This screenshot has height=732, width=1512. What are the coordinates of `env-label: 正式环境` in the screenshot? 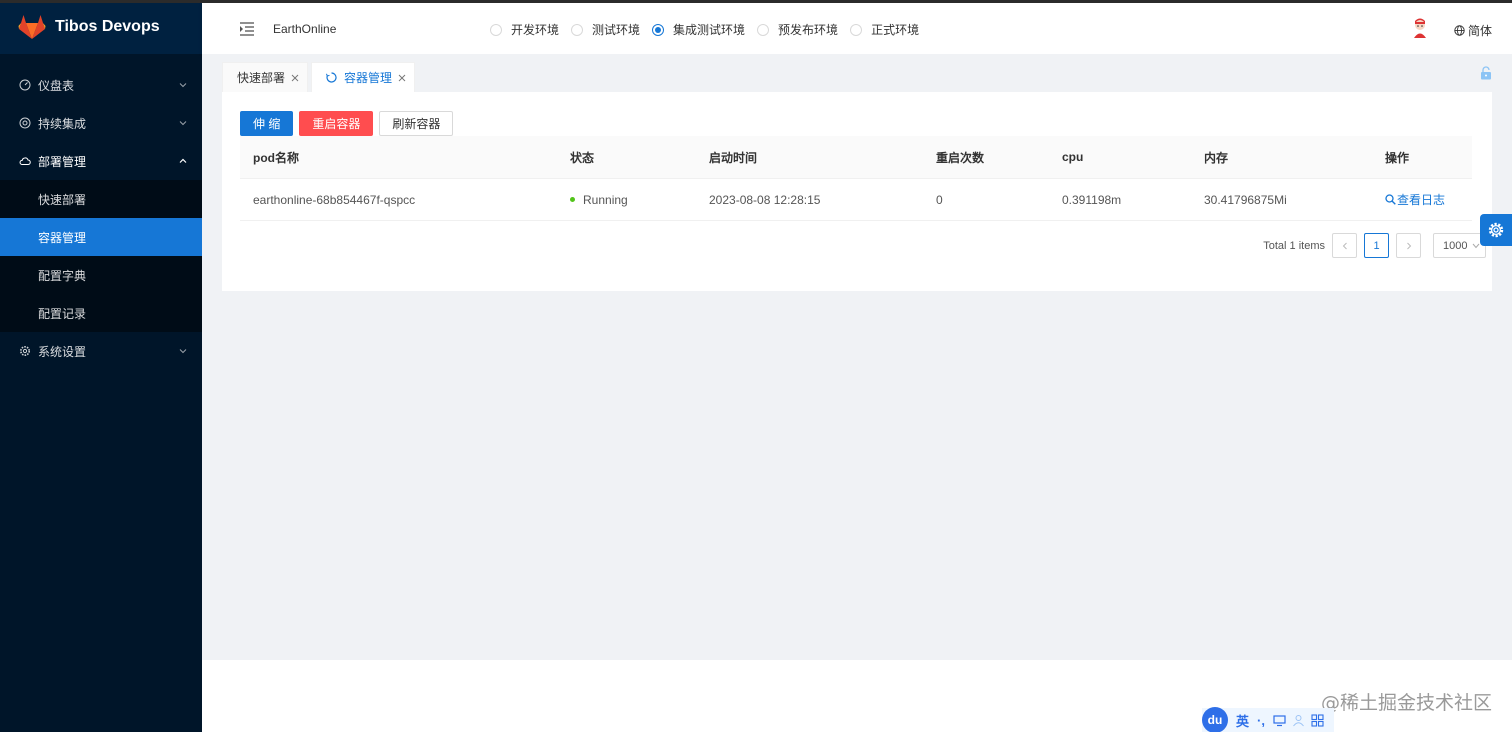 It's located at (895, 30).